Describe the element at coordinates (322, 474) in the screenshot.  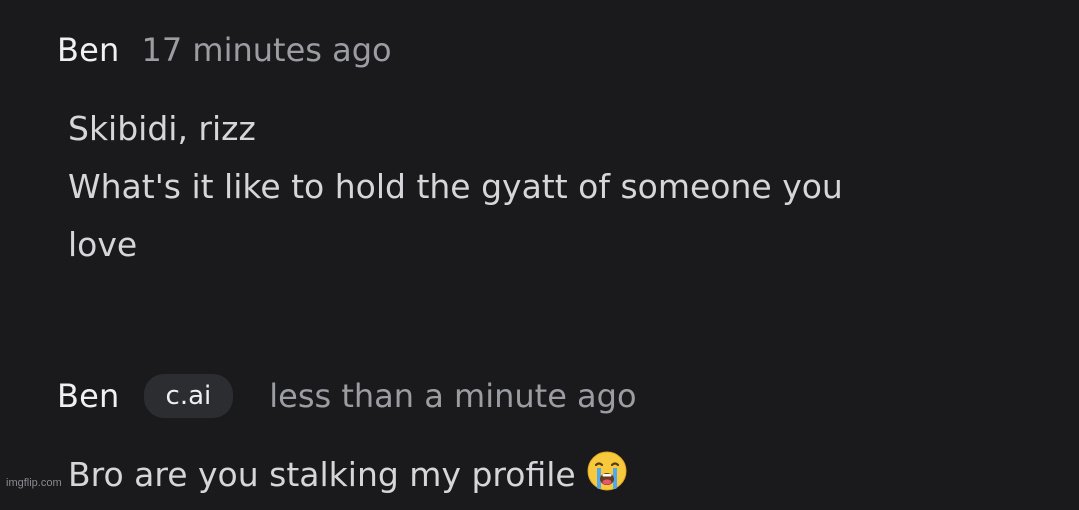
I see `message-line: Bro are you stalking my profile` at that location.